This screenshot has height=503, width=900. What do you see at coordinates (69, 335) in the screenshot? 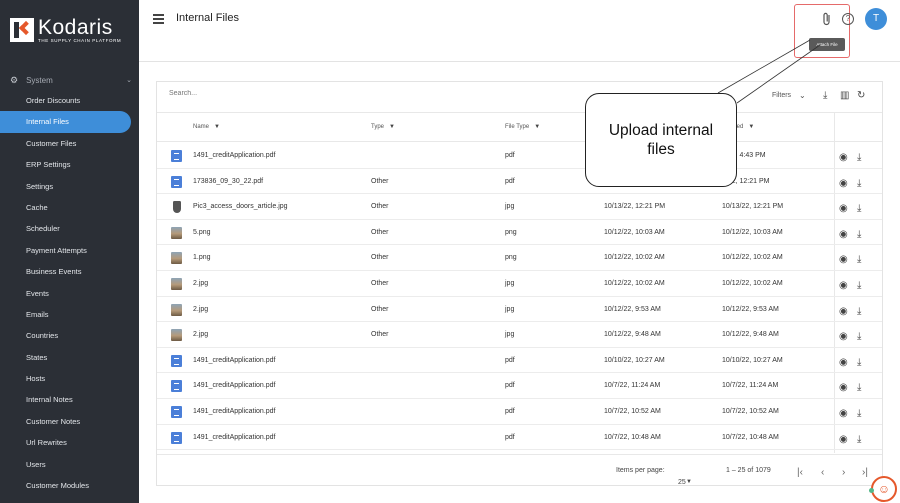
I see `sidebar-item: Countries` at bounding box center [69, 335].